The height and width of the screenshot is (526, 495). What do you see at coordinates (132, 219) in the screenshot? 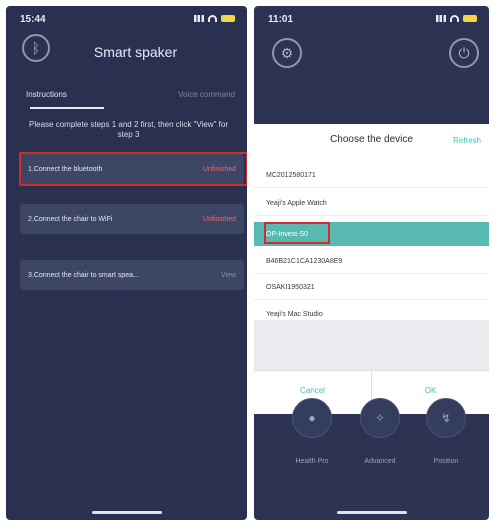
I see `step-connect-wifi: 2.Connect the chair to WiFi Unfinished` at bounding box center [132, 219].